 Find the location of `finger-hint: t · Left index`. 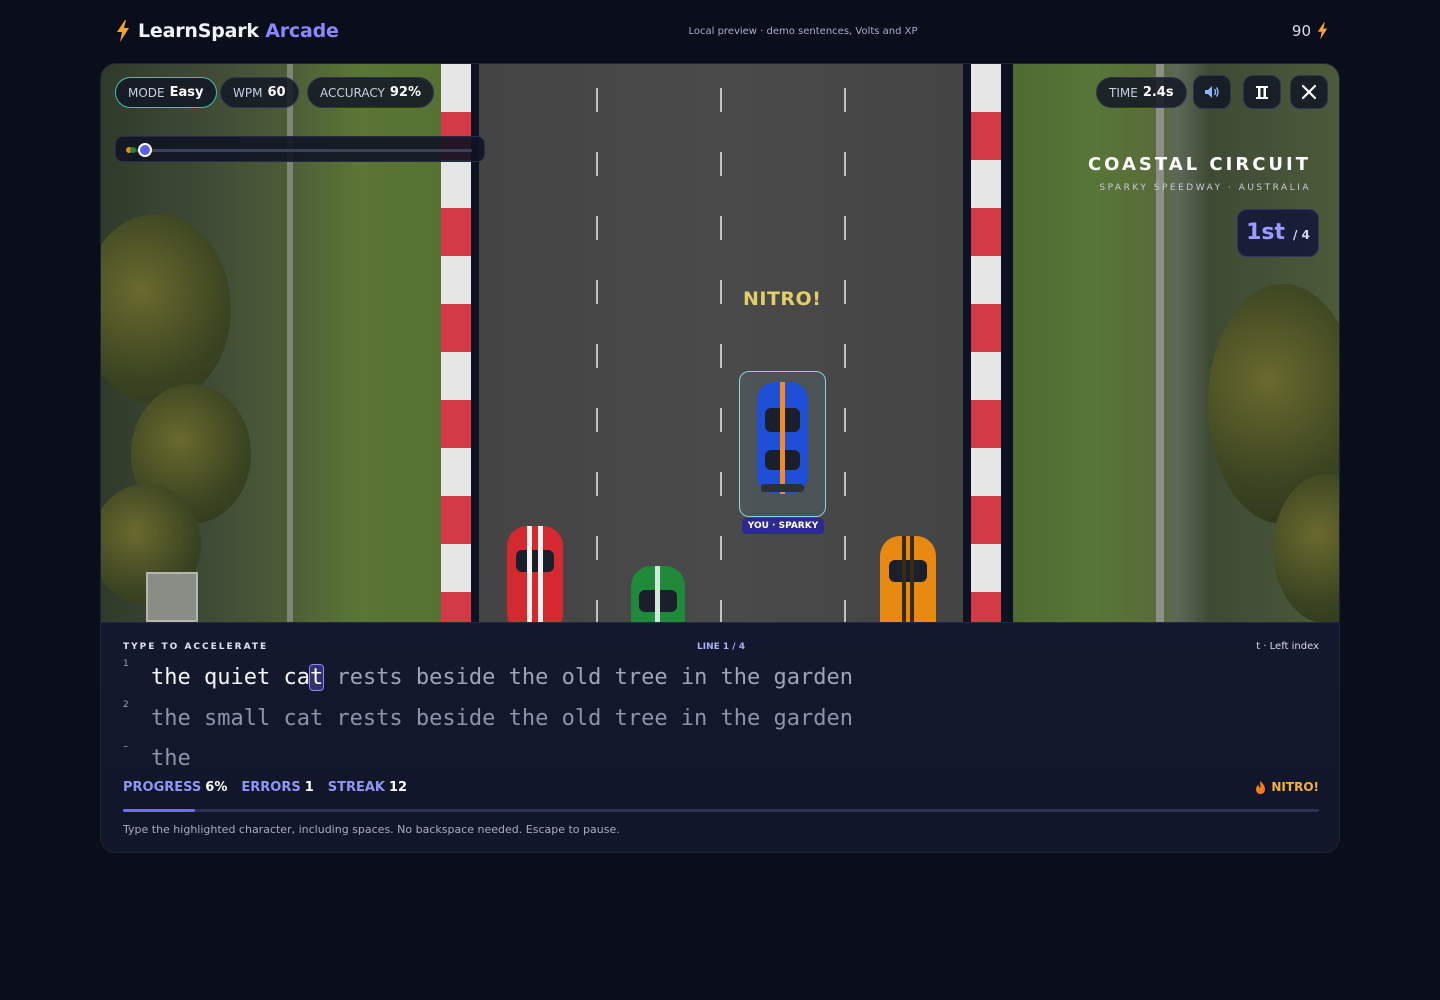

finger-hint: t · Left index is located at coordinates (1287, 646).